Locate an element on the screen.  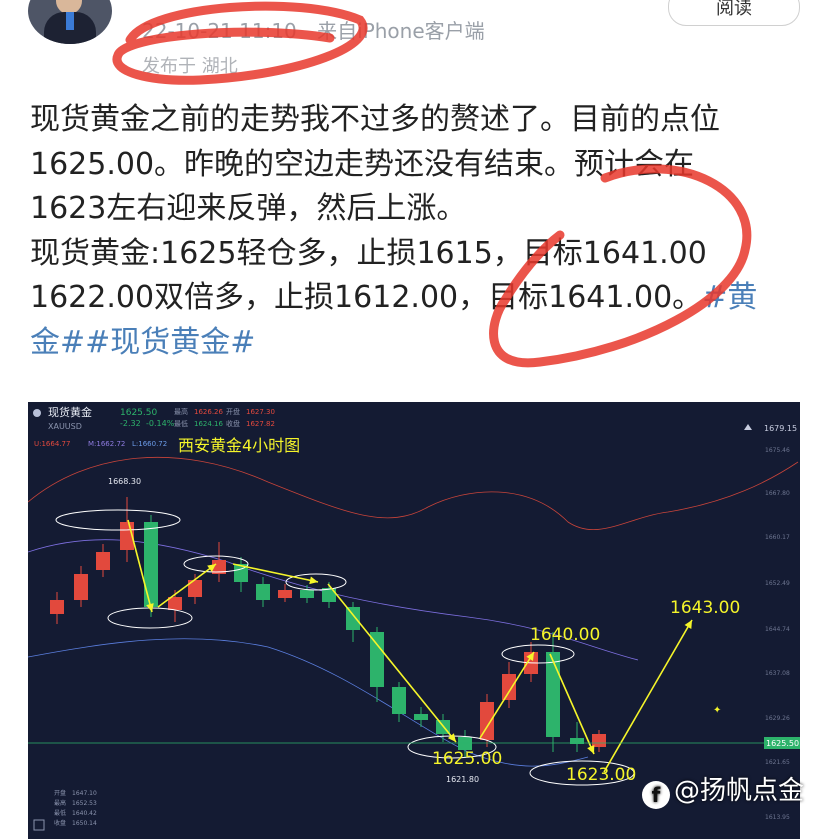
axis-tick-label: 1667.80 is located at coordinates (777, 493).